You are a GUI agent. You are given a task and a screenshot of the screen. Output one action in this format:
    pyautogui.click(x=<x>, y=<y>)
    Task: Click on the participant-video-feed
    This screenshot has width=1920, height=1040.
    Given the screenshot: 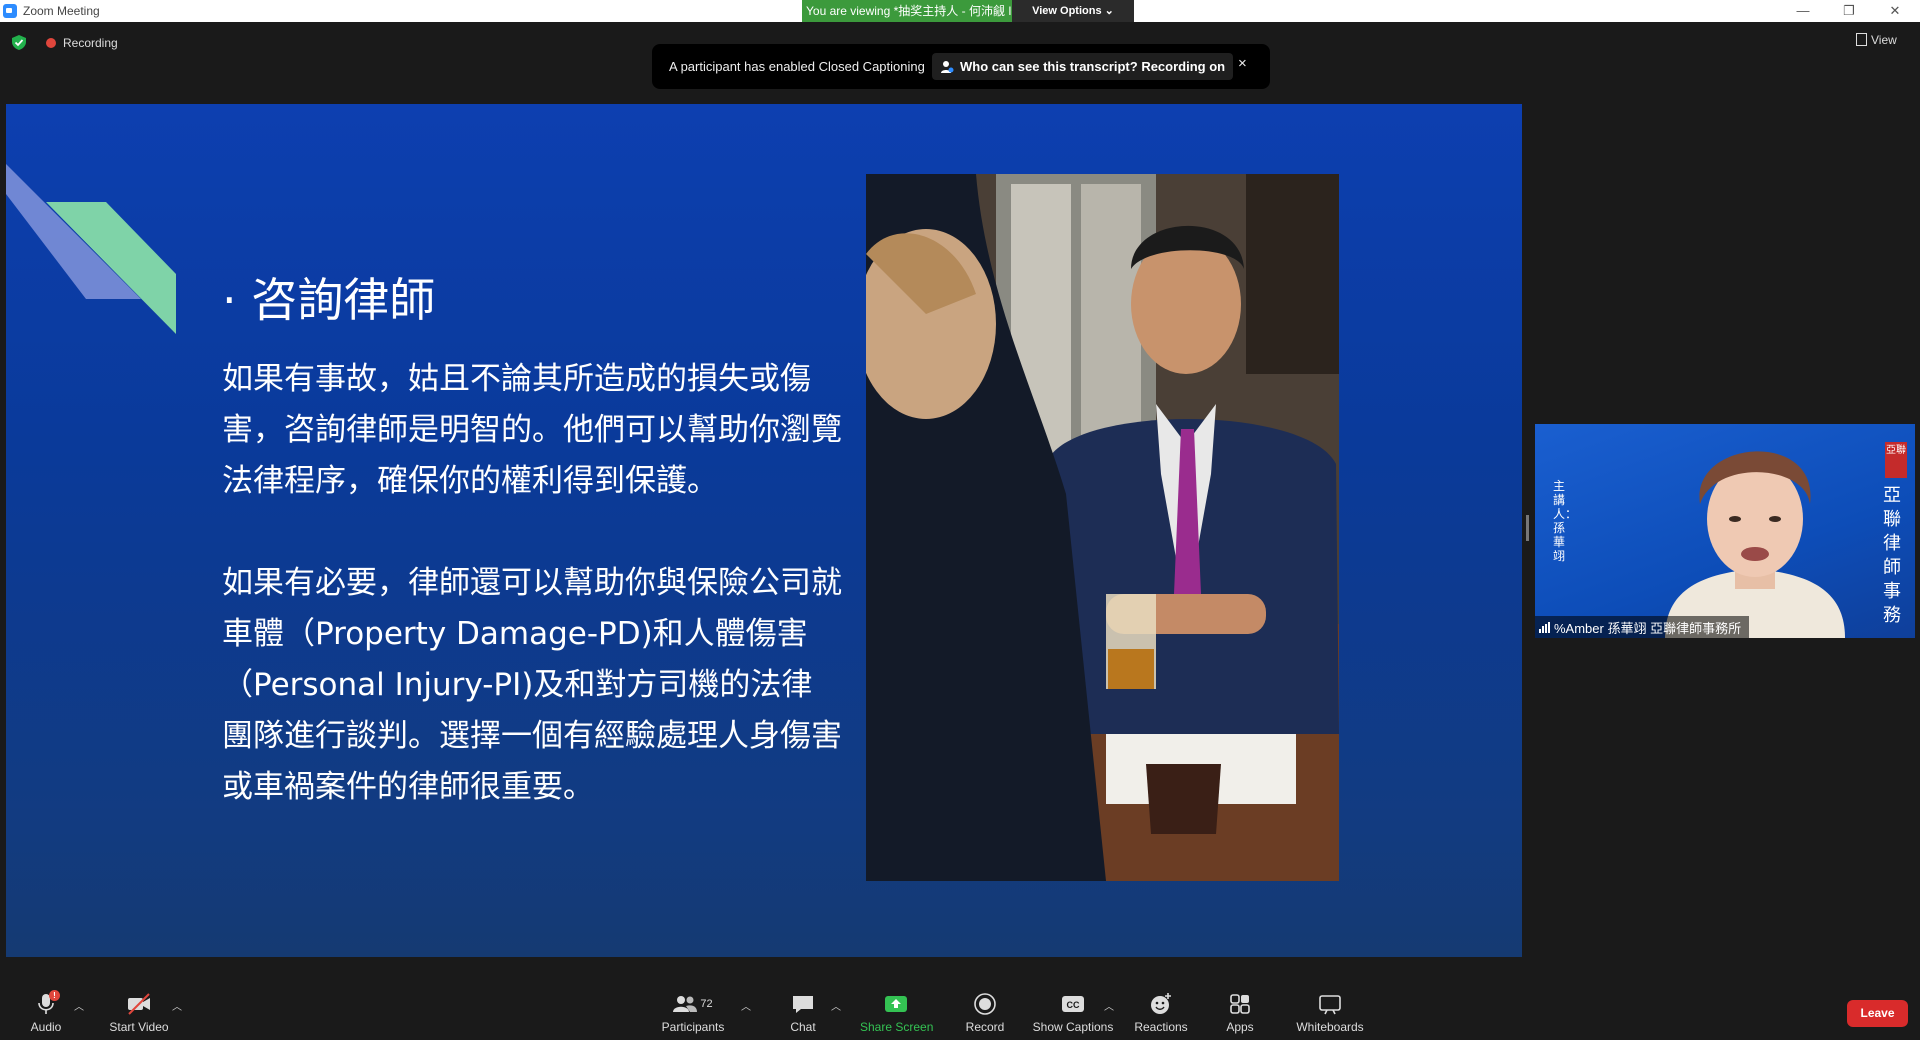 What is the action you would take?
    pyautogui.click(x=1755, y=544)
    